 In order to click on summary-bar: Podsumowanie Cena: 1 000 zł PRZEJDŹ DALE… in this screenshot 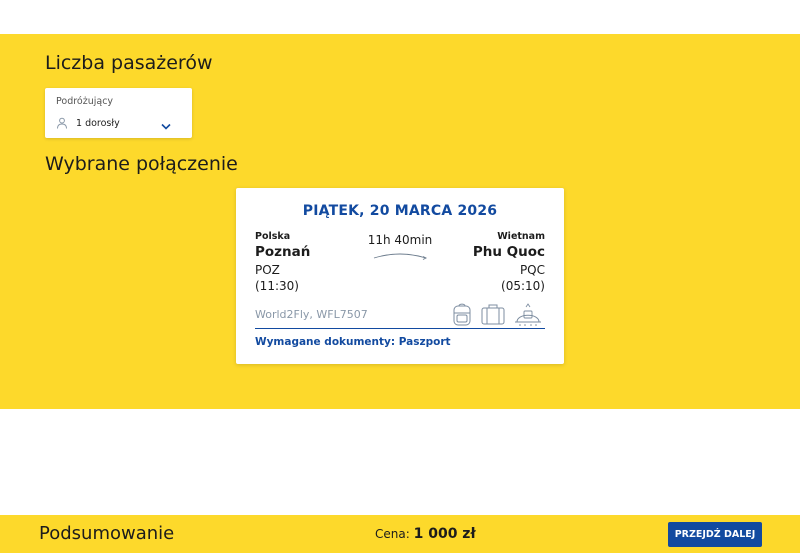, I will do `click(400, 534)`.